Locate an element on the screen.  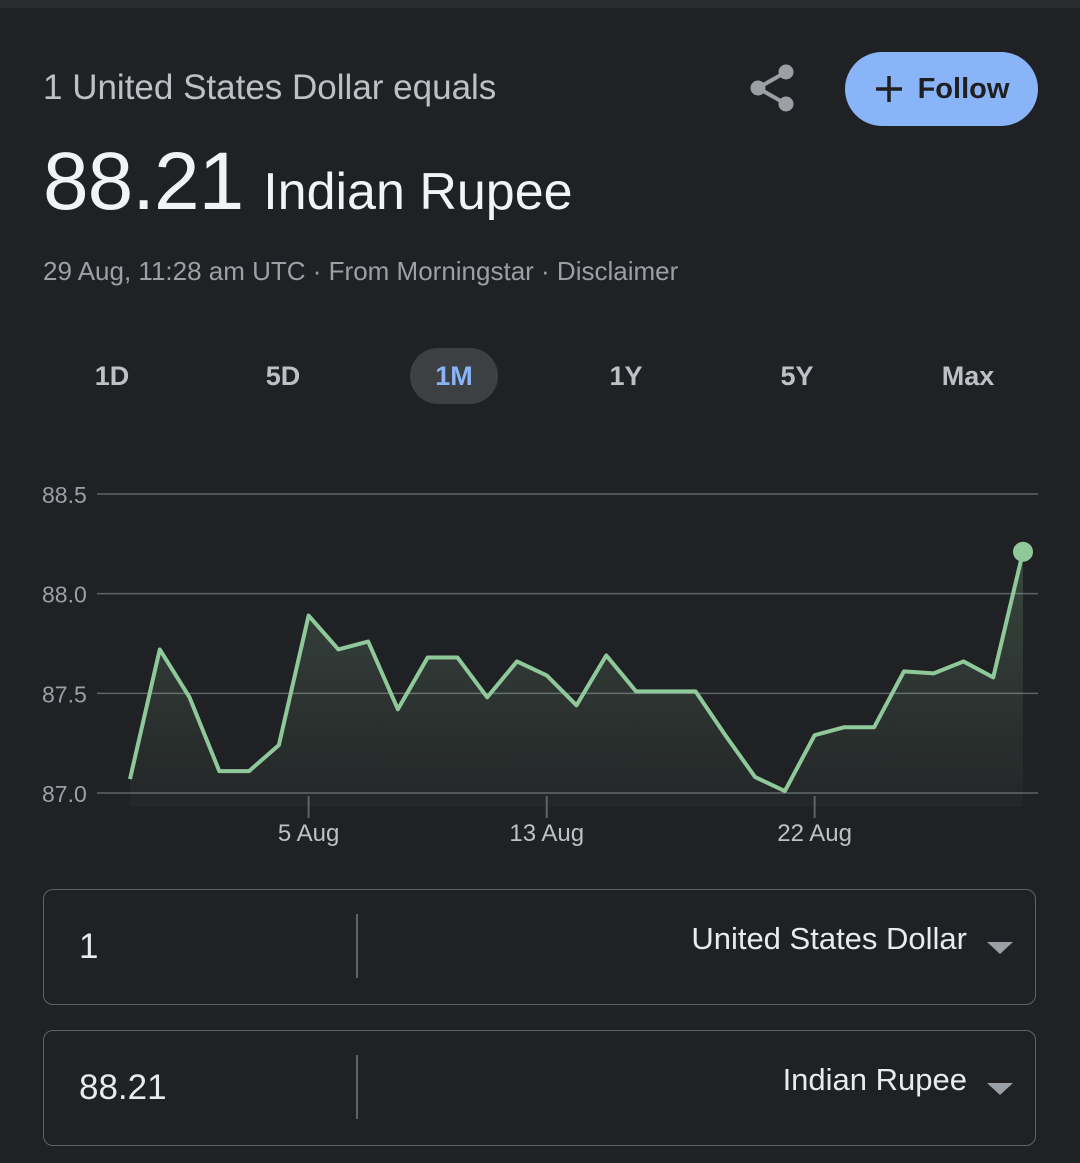
conversion-header: 1 United States Dollar equals is located at coordinates (270, 87).